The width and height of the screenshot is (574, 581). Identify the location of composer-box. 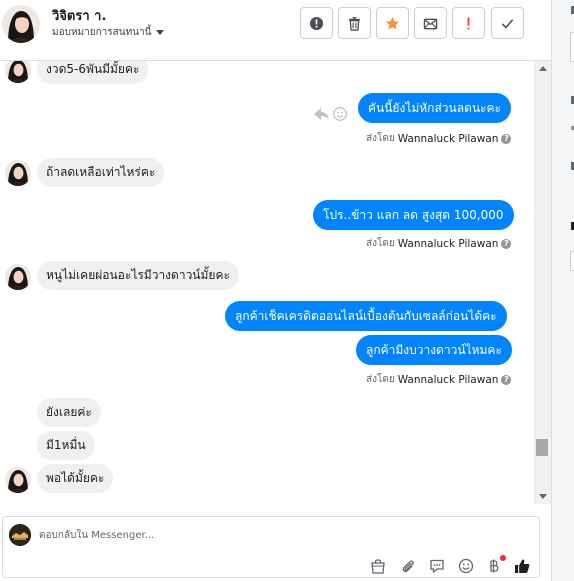
(271, 547).